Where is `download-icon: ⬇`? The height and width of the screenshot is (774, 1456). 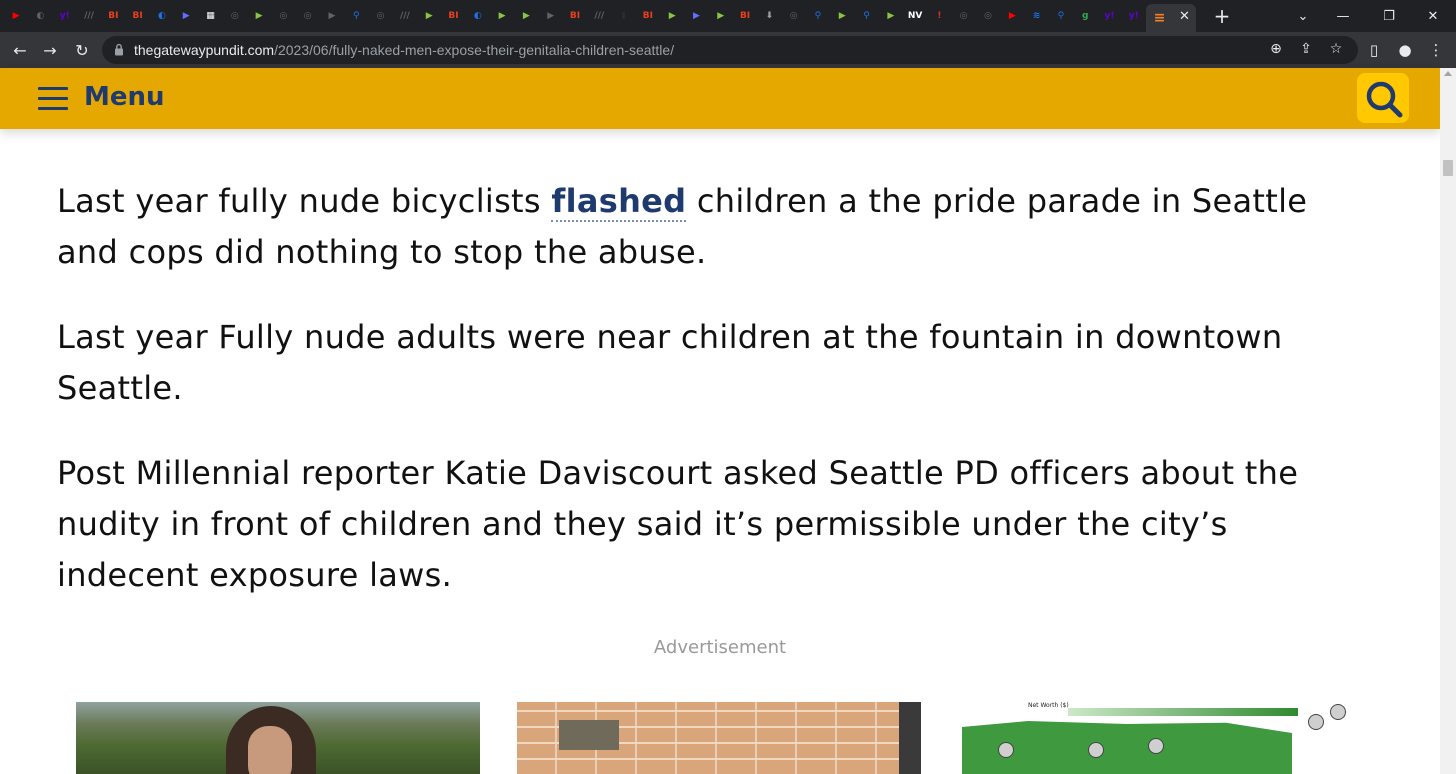
download-icon: ⬇ is located at coordinates (769, 15).